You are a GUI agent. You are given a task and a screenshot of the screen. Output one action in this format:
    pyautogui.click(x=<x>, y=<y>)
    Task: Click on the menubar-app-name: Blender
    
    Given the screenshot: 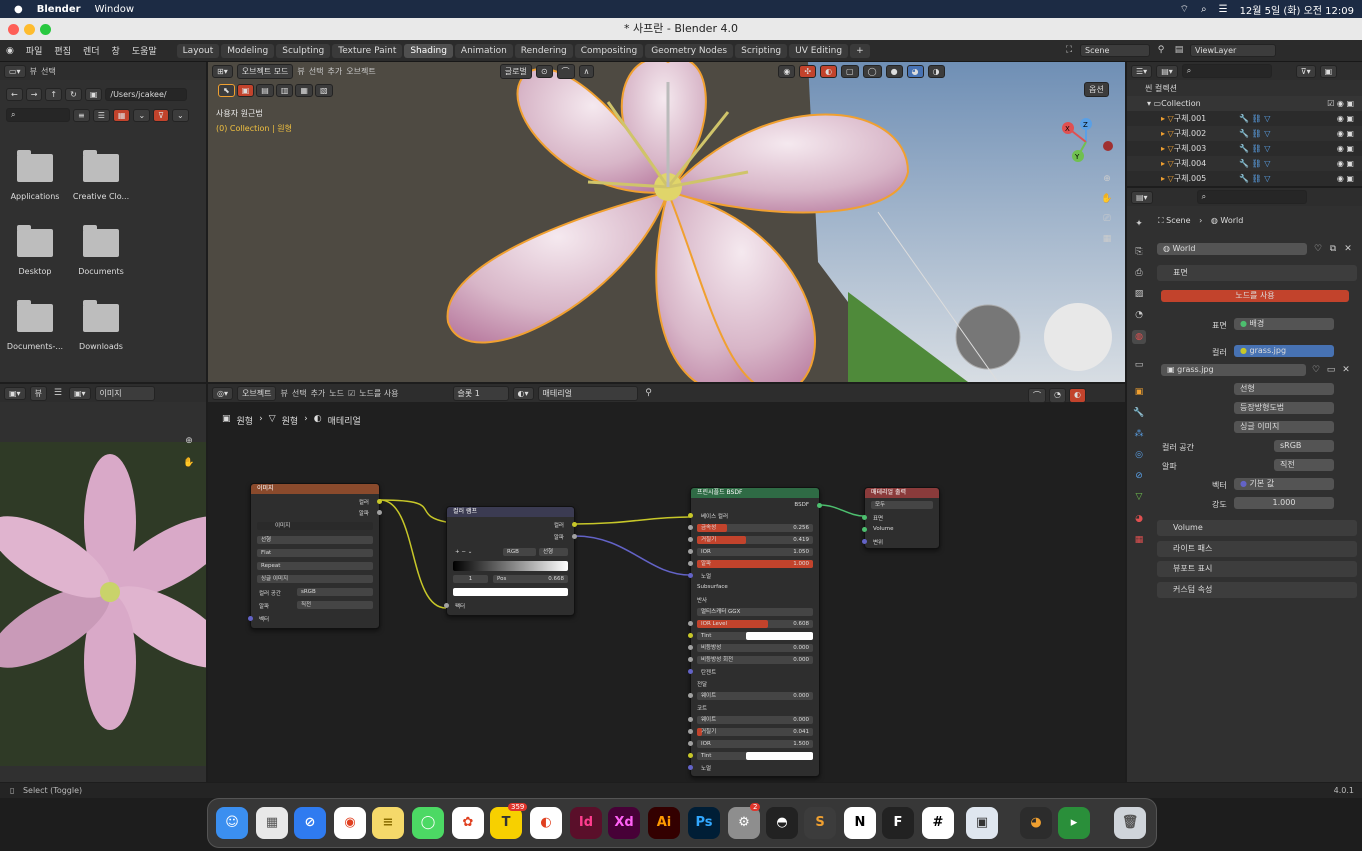 What is the action you would take?
    pyautogui.click(x=59, y=9)
    